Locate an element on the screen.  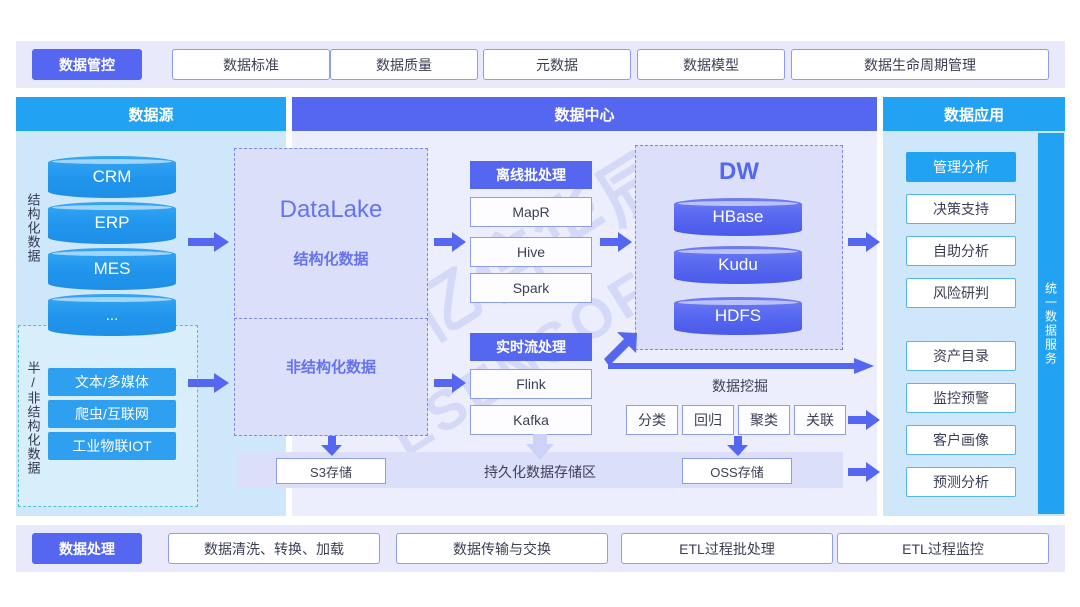
storage-box-s3: S3存储 is located at coordinates (331, 471).